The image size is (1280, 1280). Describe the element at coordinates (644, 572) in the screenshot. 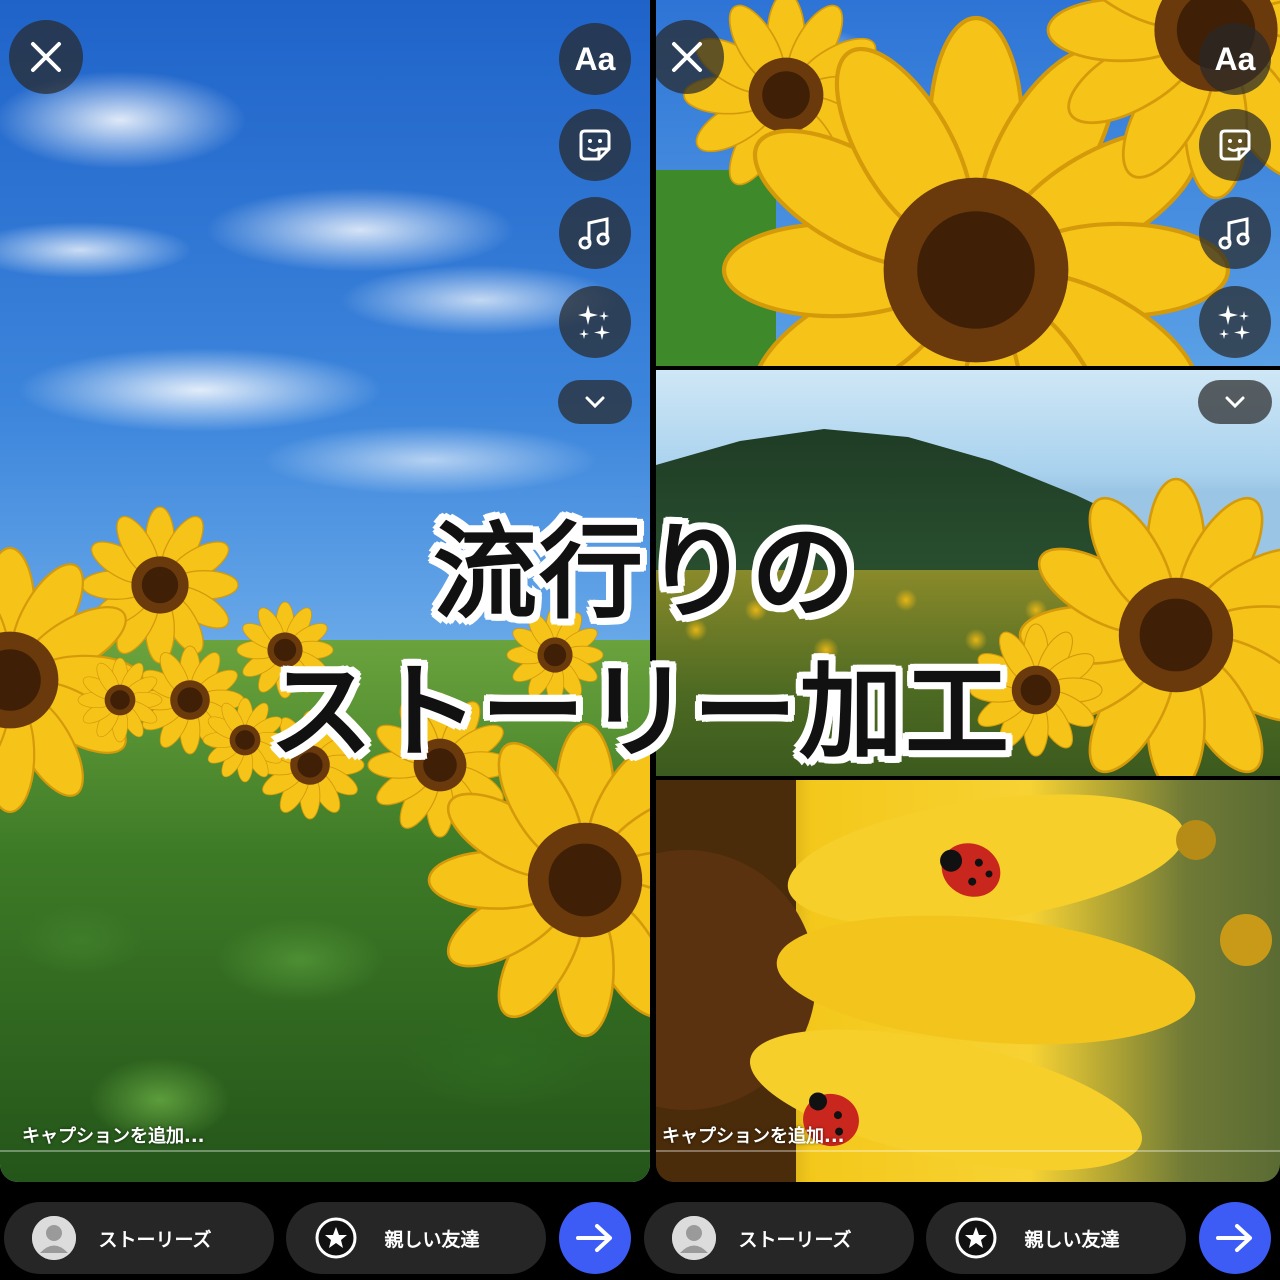

I see `overlay-title-line1: 流行りの` at that location.